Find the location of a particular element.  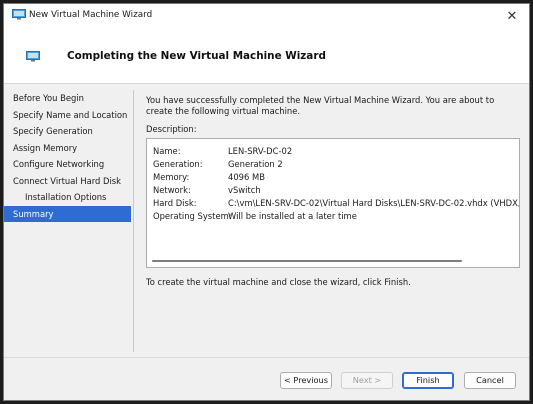

row-key: Generation: is located at coordinates (178, 164).